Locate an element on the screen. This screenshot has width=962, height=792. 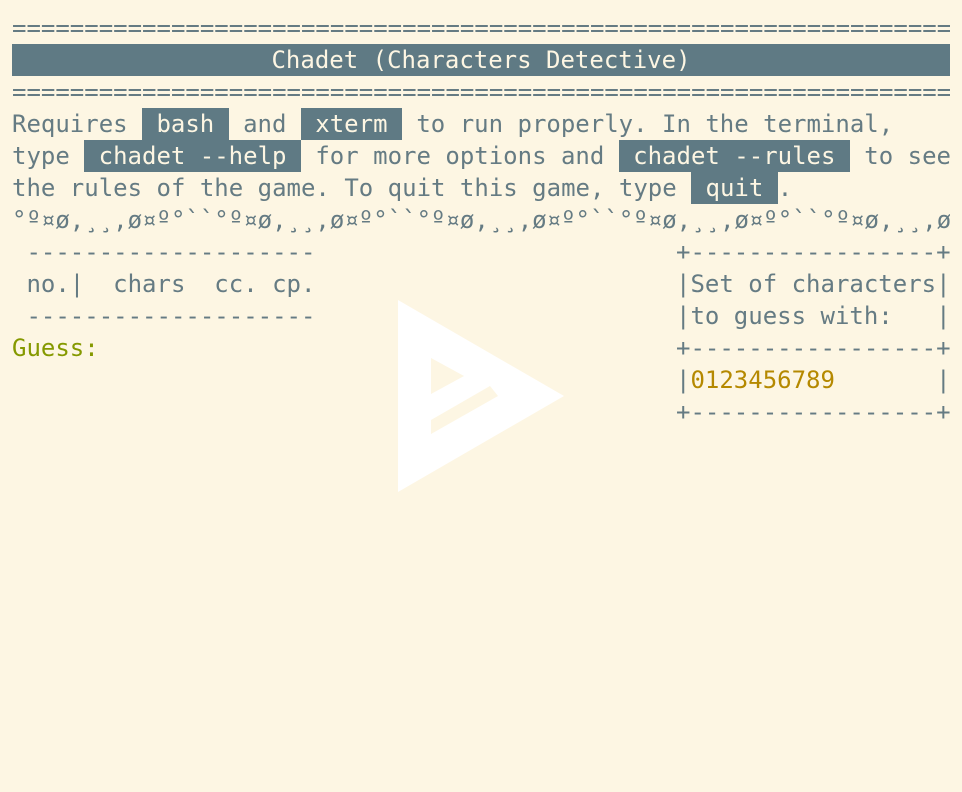
intro-text: type is located at coordinates (48, 156).